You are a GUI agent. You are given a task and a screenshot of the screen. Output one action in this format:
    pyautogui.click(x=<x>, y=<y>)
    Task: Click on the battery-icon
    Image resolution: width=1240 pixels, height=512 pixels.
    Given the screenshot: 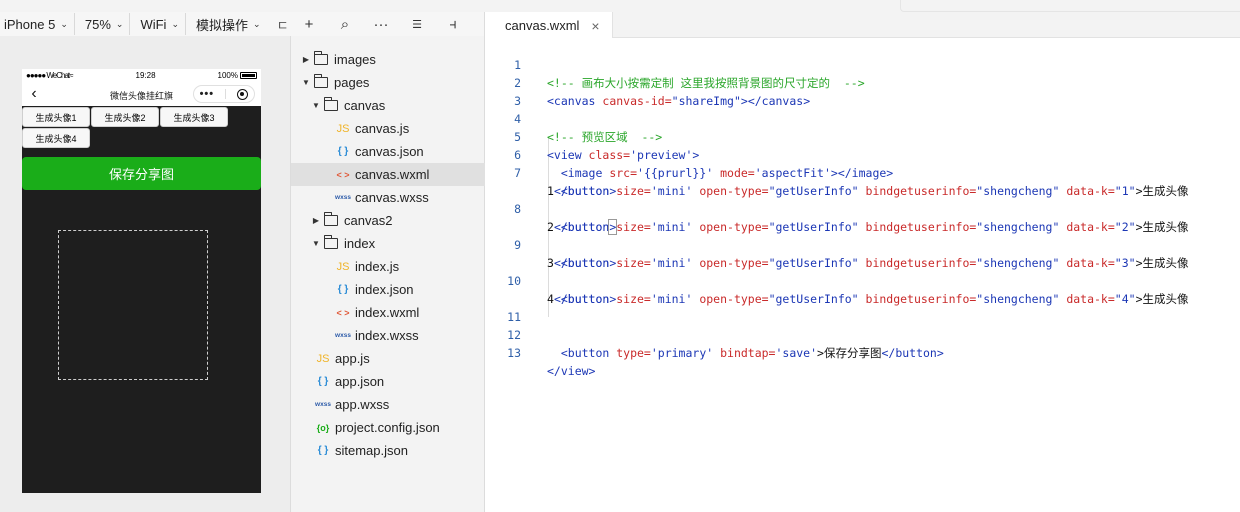 What is the action you would take?
    pyautogui.click(x=248, y=76)
    